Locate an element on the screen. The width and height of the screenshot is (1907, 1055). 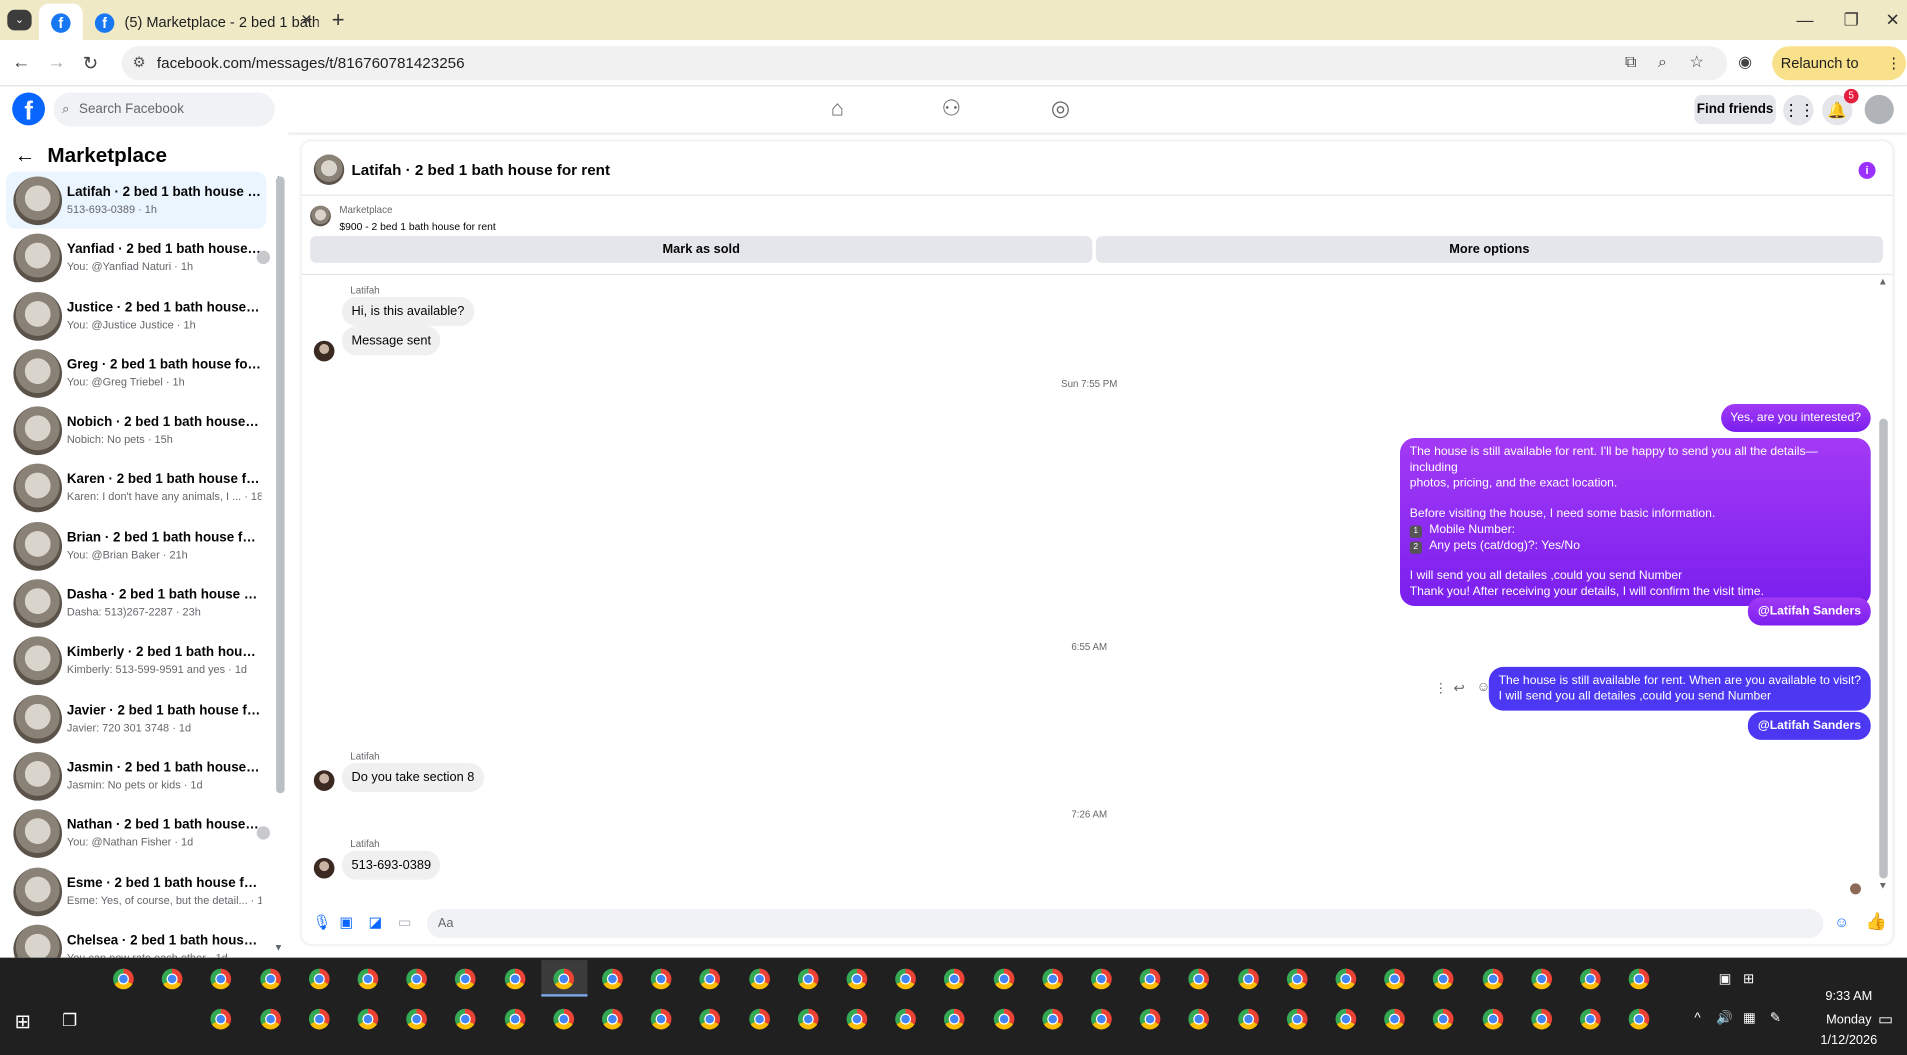
profile-icon: ◉ is located at coordinates (1745, 61).